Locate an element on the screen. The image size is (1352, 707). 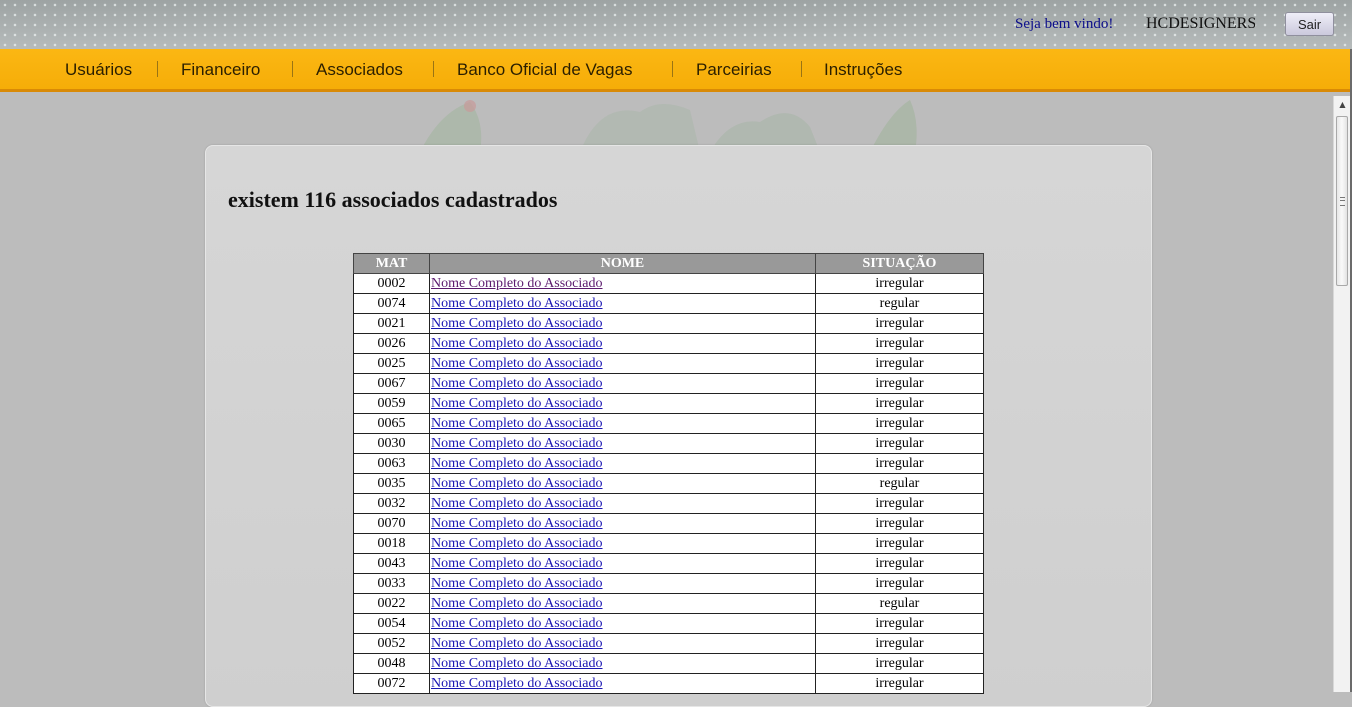
cell-mat: 0063 is located at coordinates (391, 463).